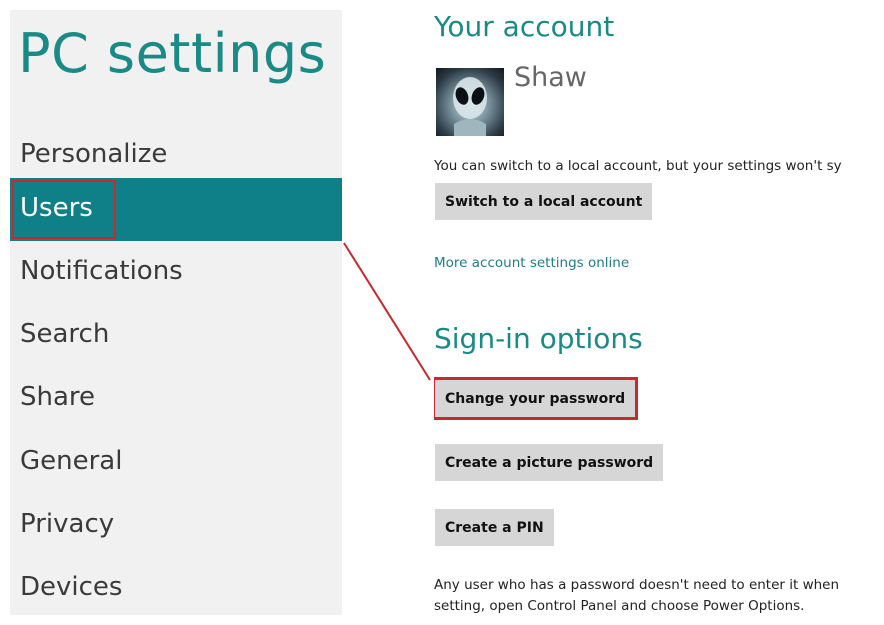  I want to click on sidebar-item-label: Search, so click(65, 334).